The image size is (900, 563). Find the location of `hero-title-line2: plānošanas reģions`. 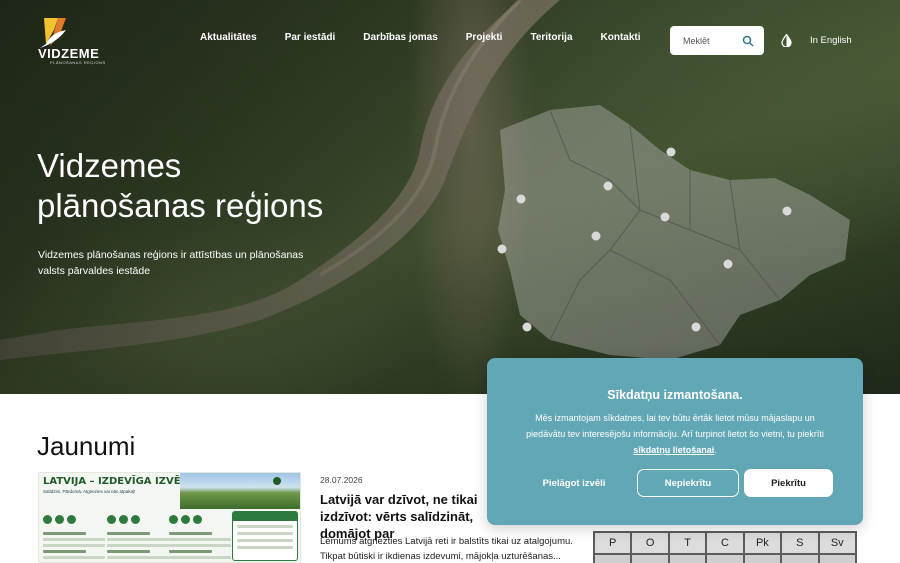

hero-title-line2: plānošanas reģions is located at coordinates (180, 205).